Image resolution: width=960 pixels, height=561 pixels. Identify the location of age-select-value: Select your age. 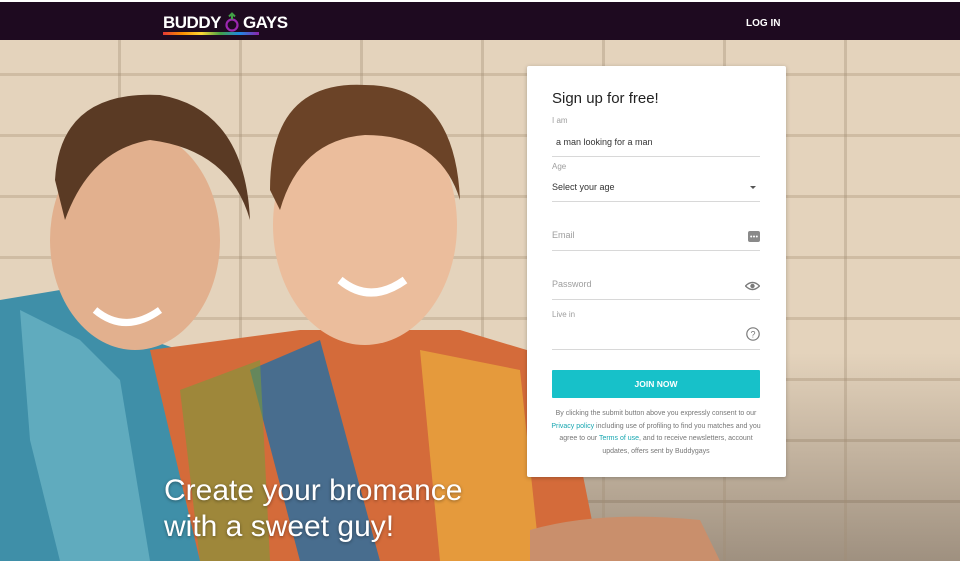
(583, 187).